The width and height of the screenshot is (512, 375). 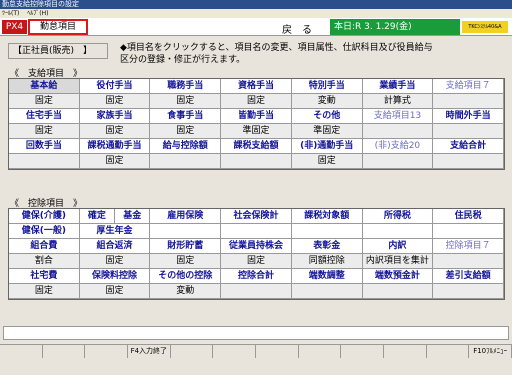 I want to click on payment-attr-1-1: 固定, so click(x=115, y=131).